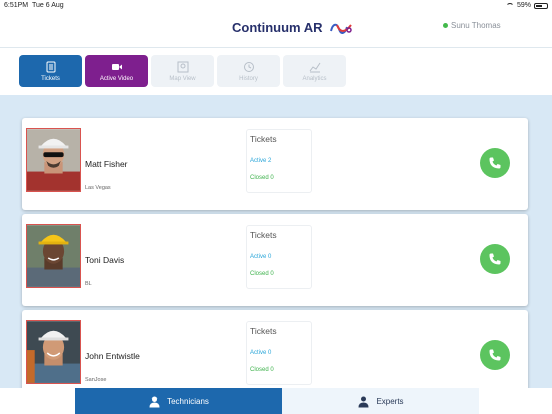 This screenshot has height=414, width=552. Describe the element at coordinates (182, 66) in the screenshot. I see `map-icon` at that location.